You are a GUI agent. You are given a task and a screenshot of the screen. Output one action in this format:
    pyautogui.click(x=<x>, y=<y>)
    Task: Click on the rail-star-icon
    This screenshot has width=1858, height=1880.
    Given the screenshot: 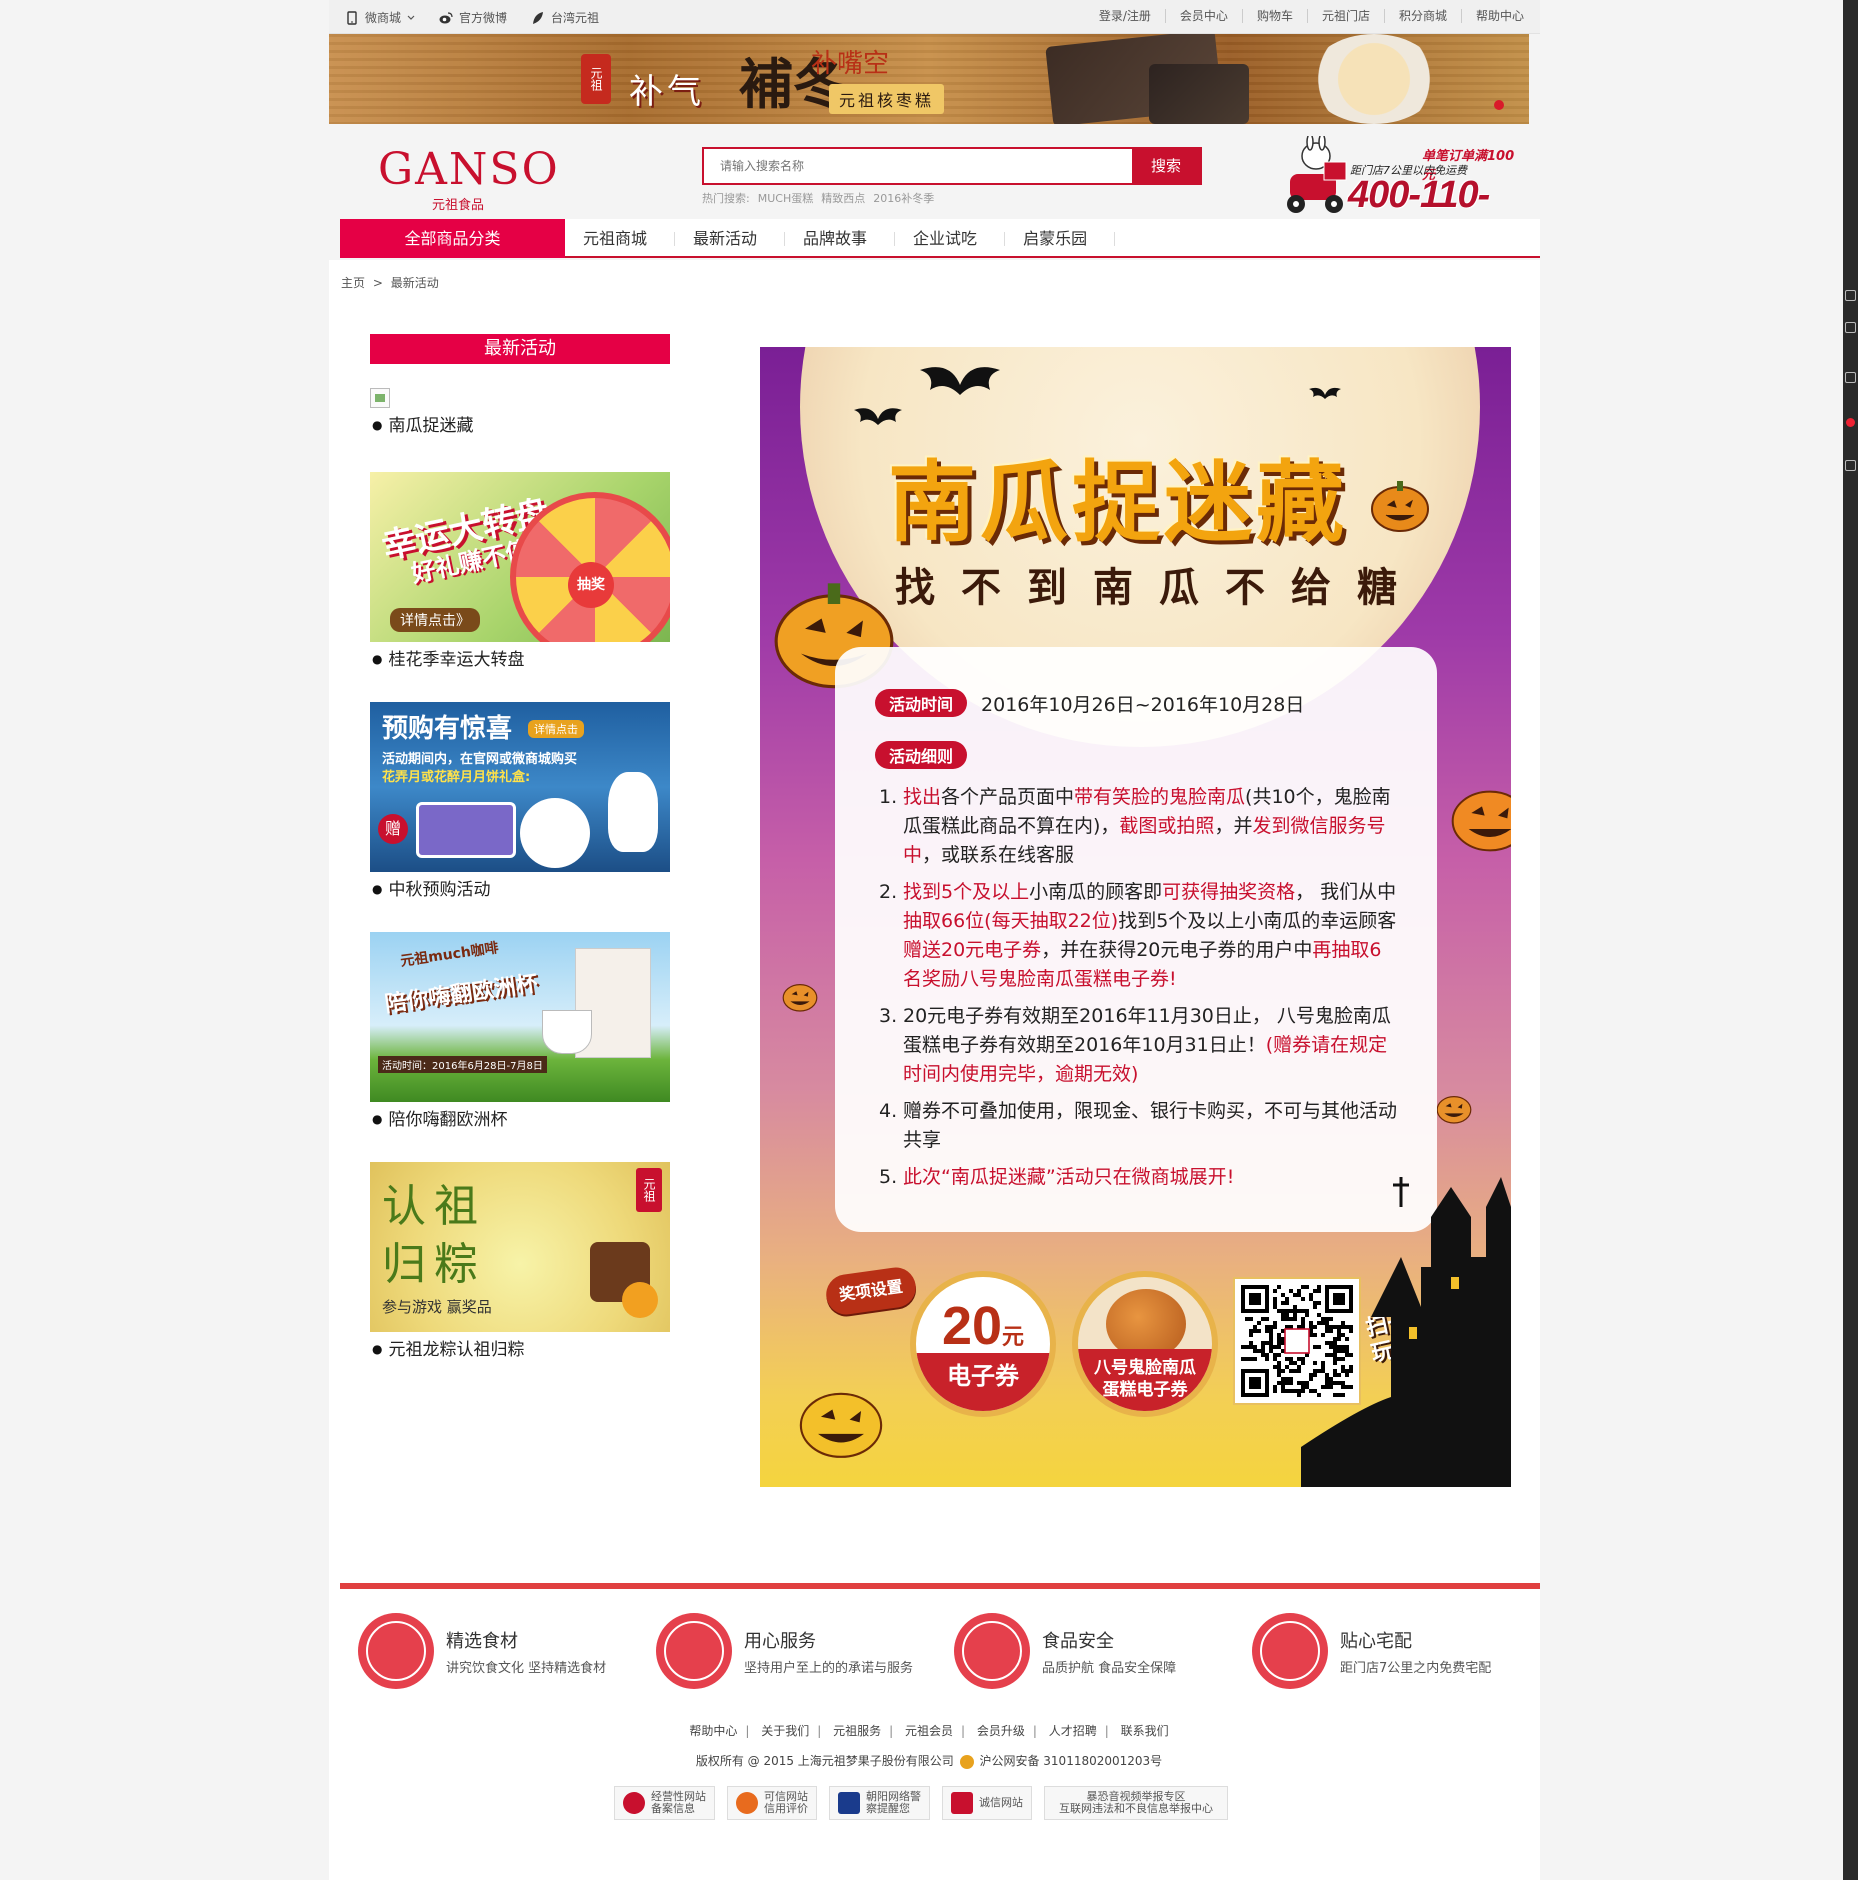 What is the action you would take?
    pyautogui.click(x=1850, y=465)
    